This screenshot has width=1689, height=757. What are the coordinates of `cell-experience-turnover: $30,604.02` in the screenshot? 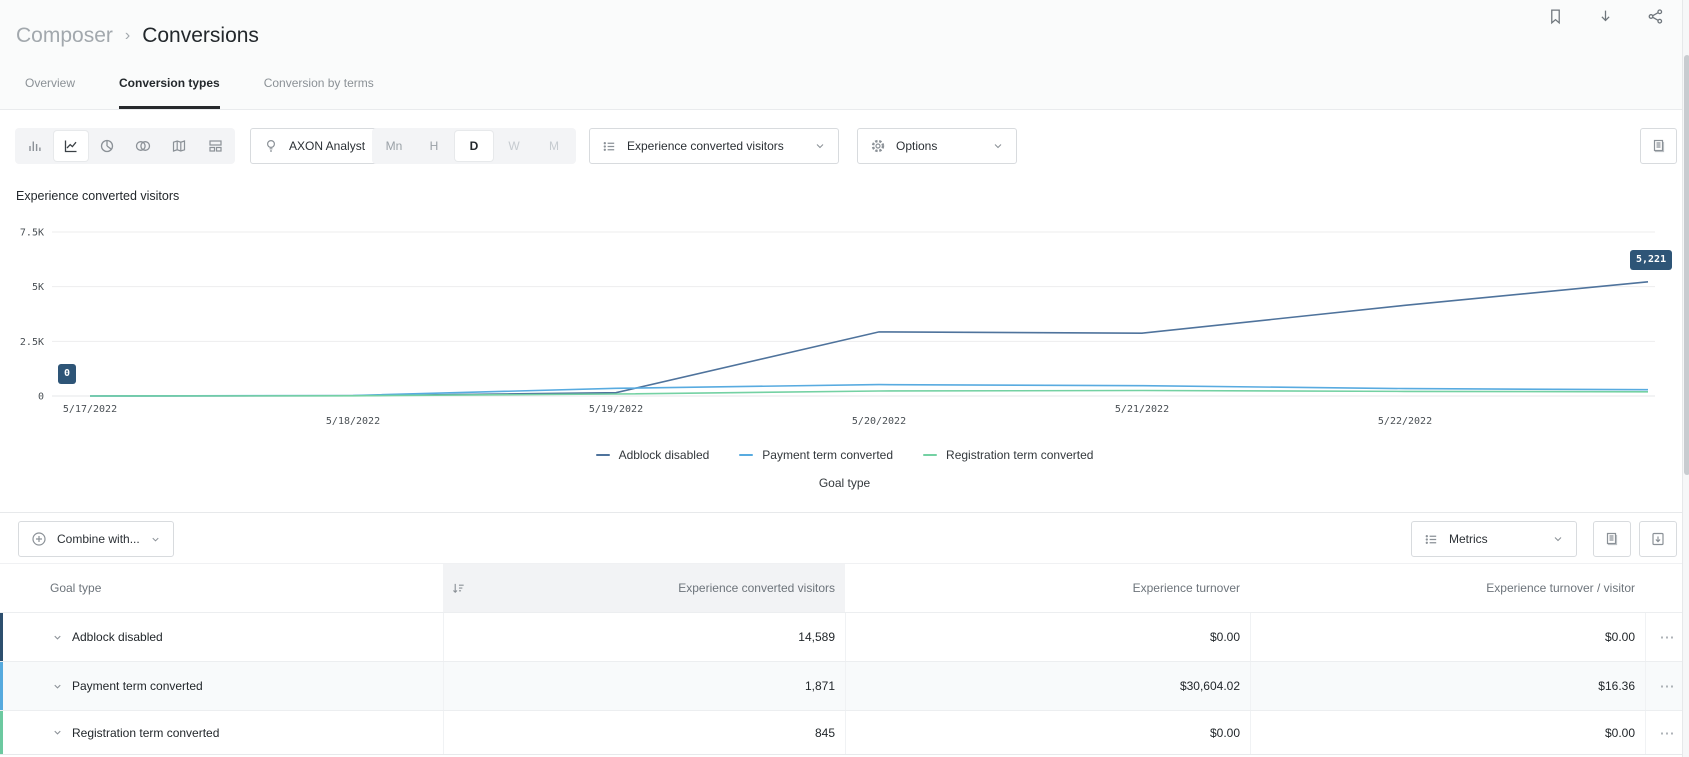 It's located at (1047, 686).